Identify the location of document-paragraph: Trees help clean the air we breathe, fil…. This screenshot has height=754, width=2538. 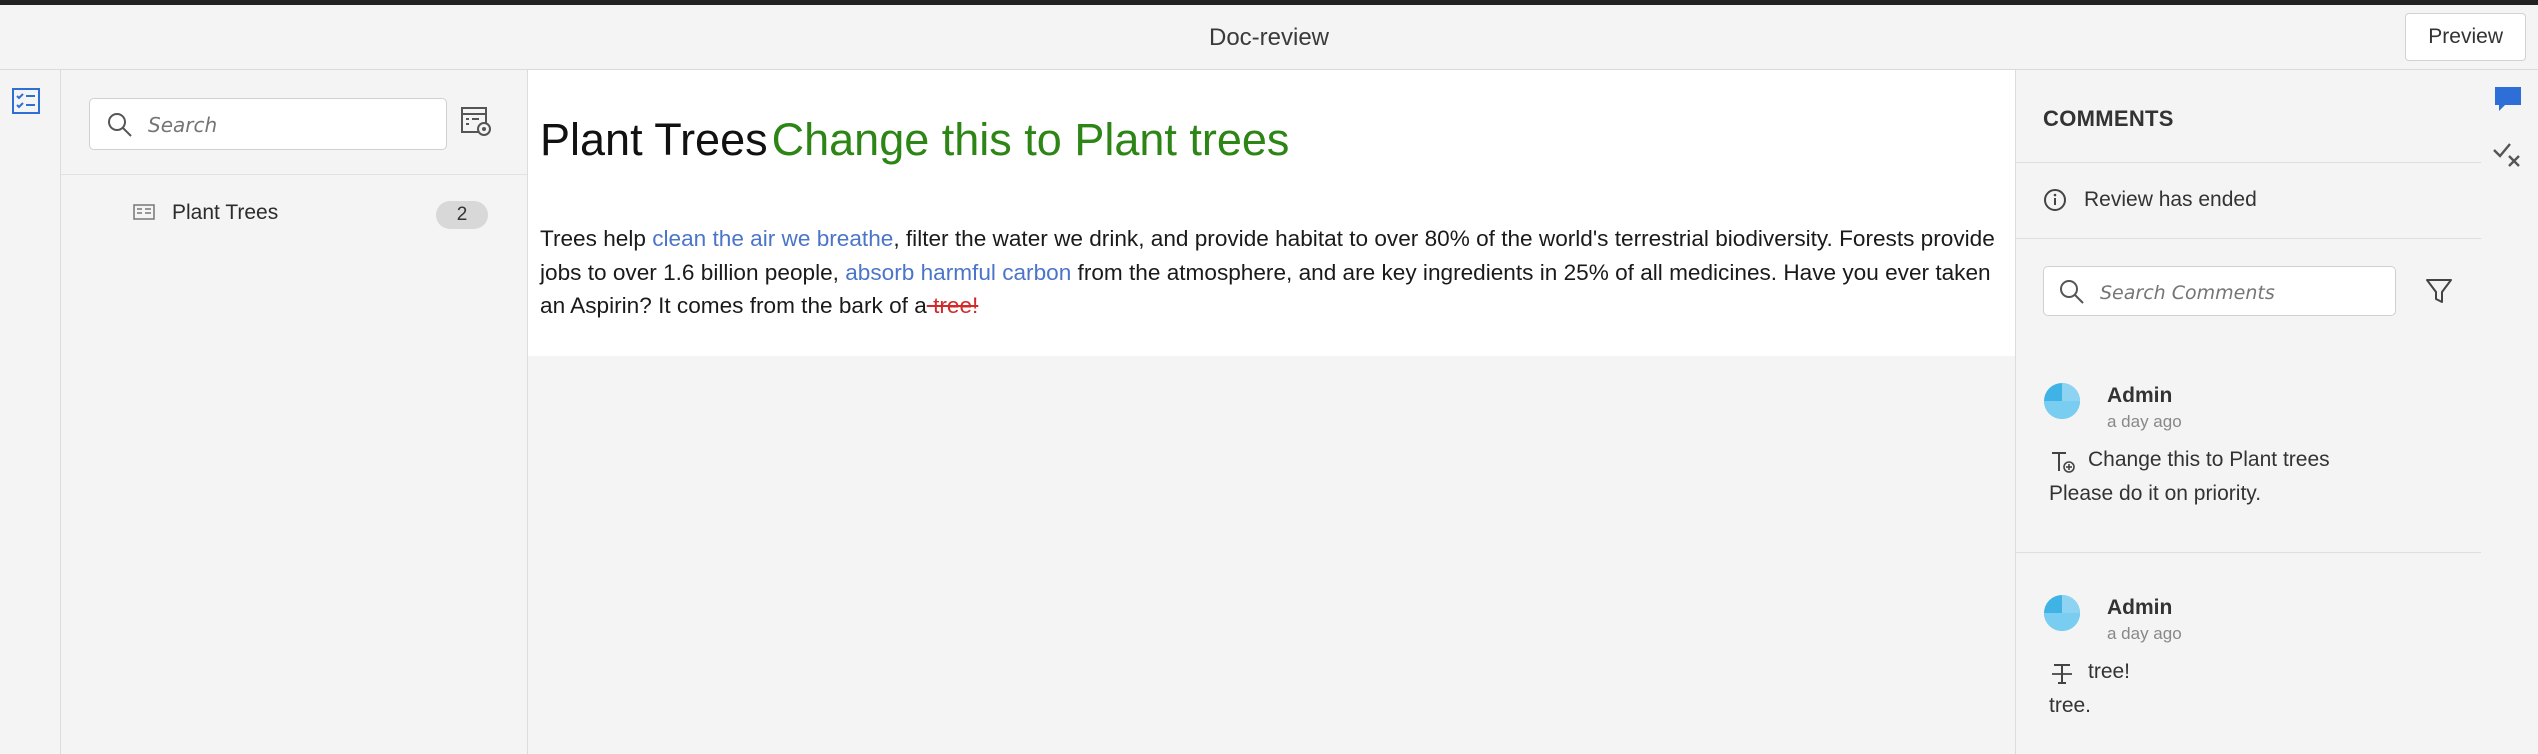
(1275, 272).